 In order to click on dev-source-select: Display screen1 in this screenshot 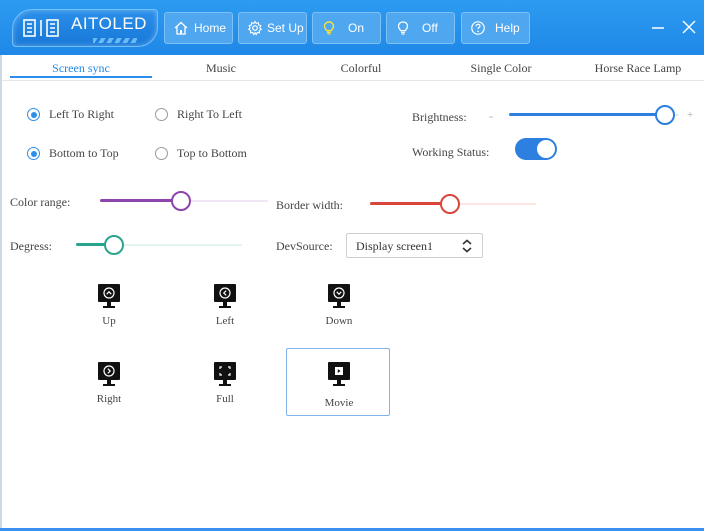, I will do `click(414, 245)`.